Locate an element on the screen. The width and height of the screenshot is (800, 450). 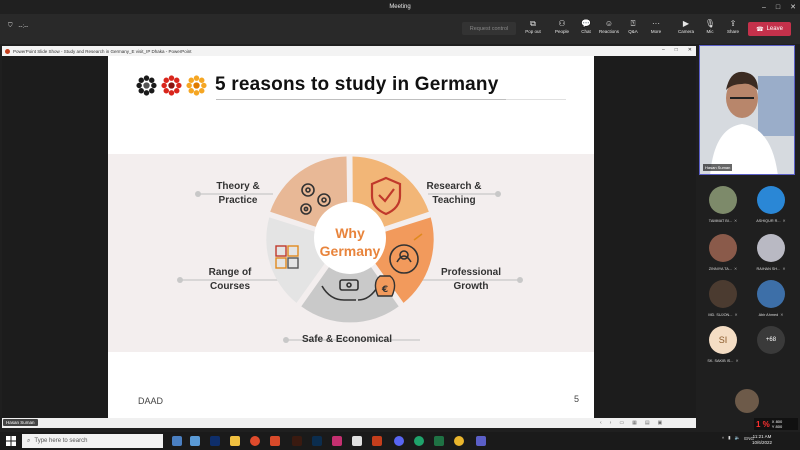
main-speaker-video: Hasan Suman is located at coordinates (747, 110).